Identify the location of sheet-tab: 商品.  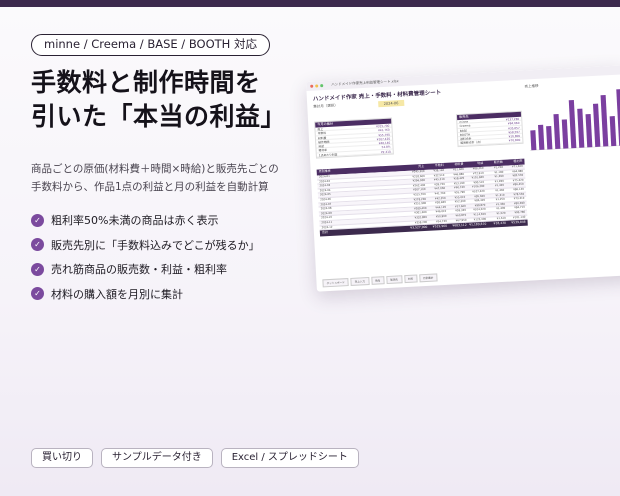
(377, 280).